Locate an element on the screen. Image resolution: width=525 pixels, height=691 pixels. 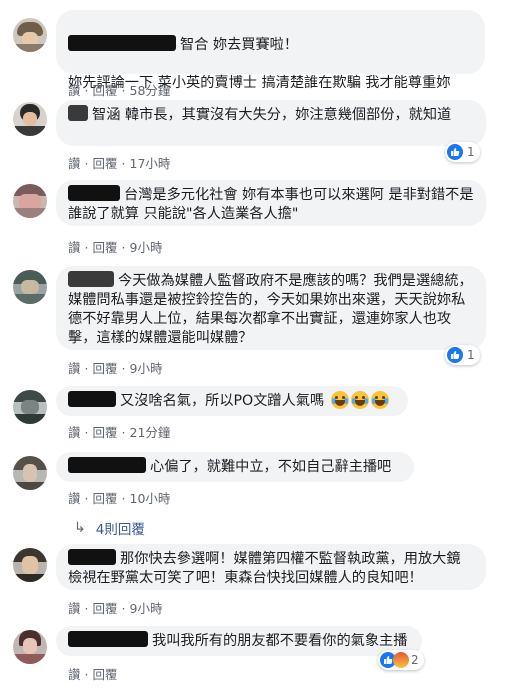
reply-arrow-icon: ↳ is located at coordinates (80, 528).